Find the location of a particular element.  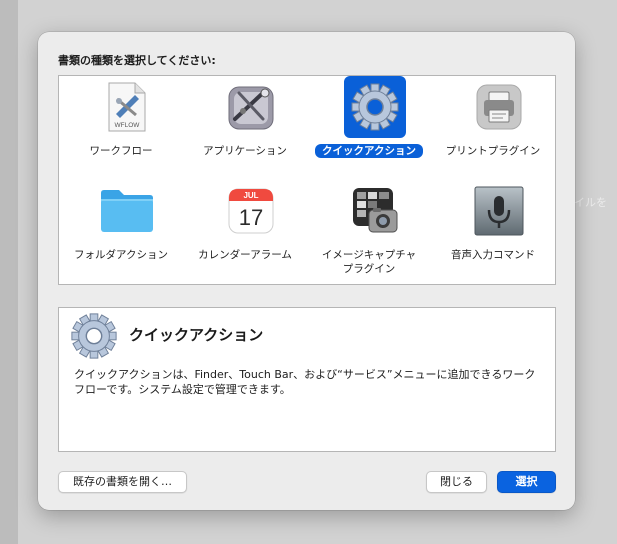

type-print-plugin: プリントプラグイン is located at coordinates (493, 126).